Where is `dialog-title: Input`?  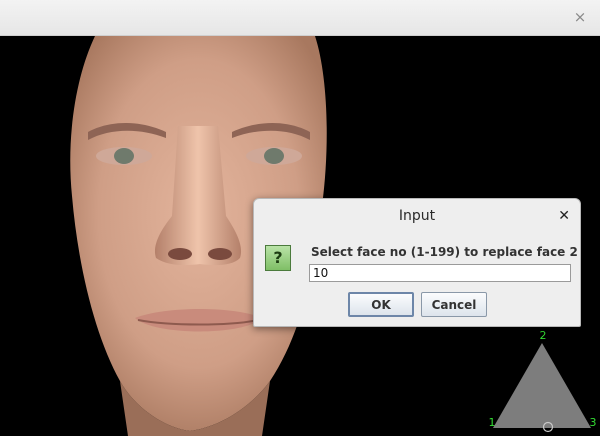
dialog-title: Input is located at coordinates (417, 216).